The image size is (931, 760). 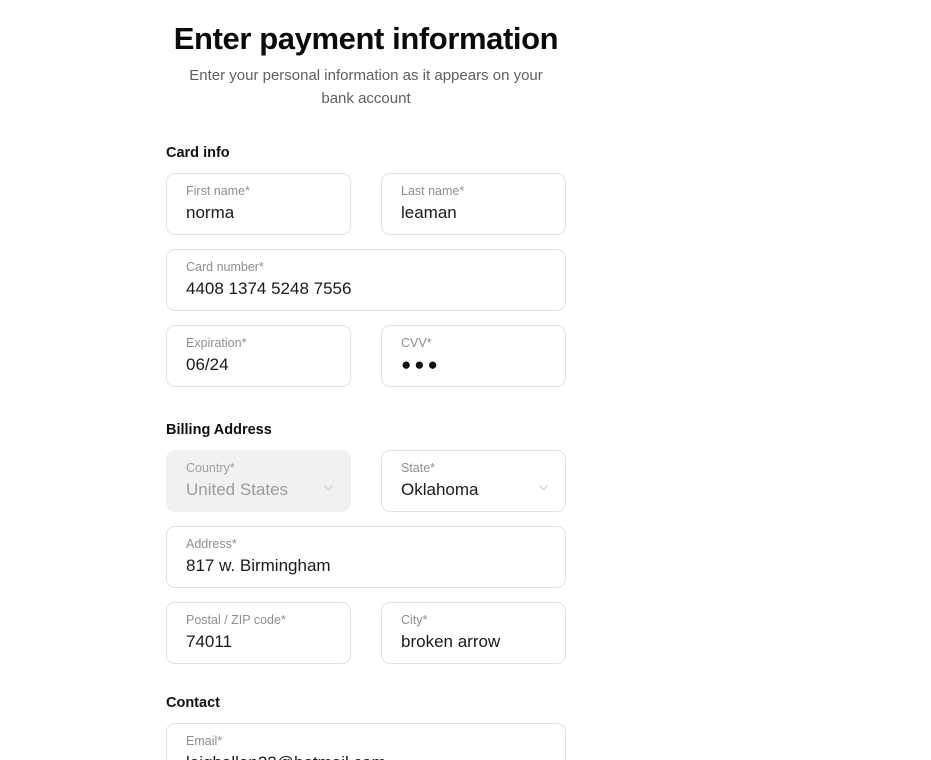 I want to click on postal-code-label: Postal / ZIP code*, so click(x=236, y=620).